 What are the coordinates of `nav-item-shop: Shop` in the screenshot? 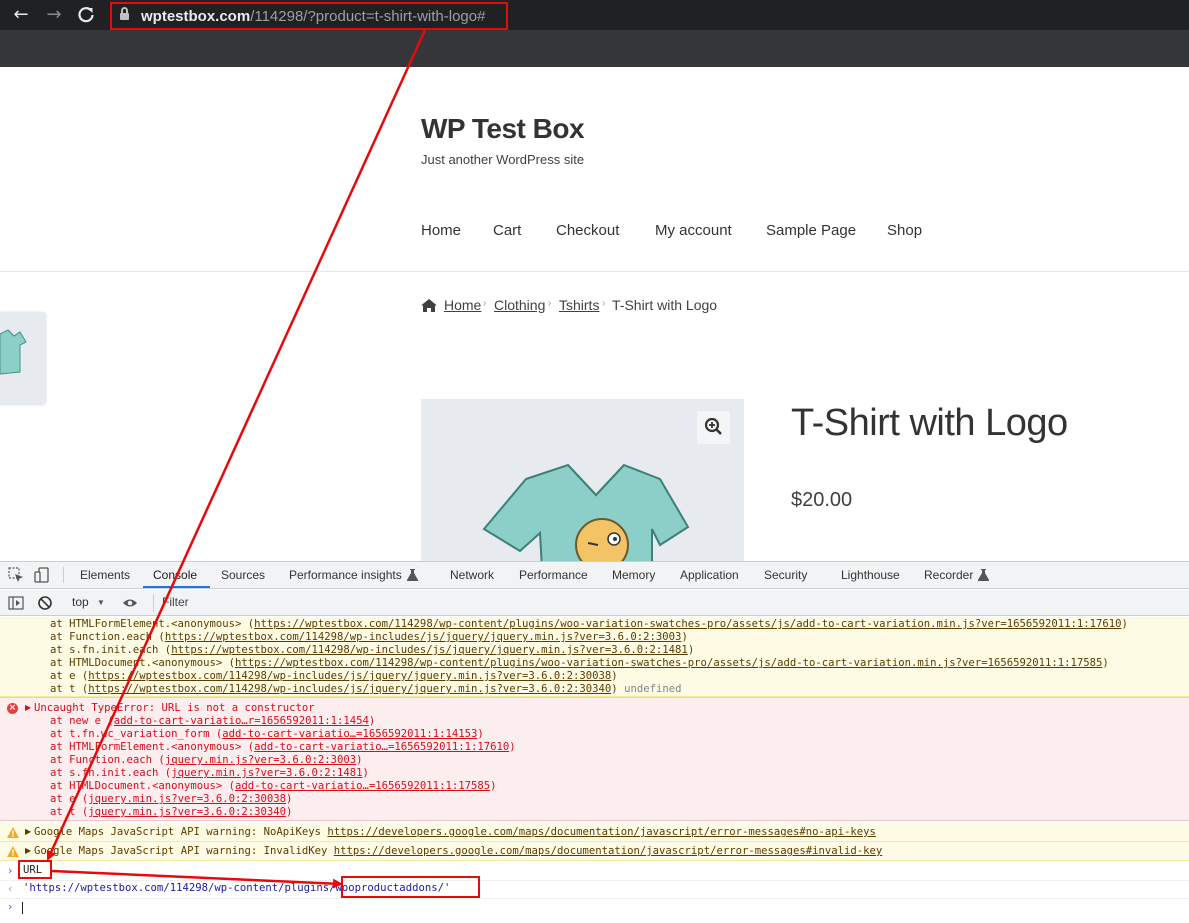 It's located at (904, 230).